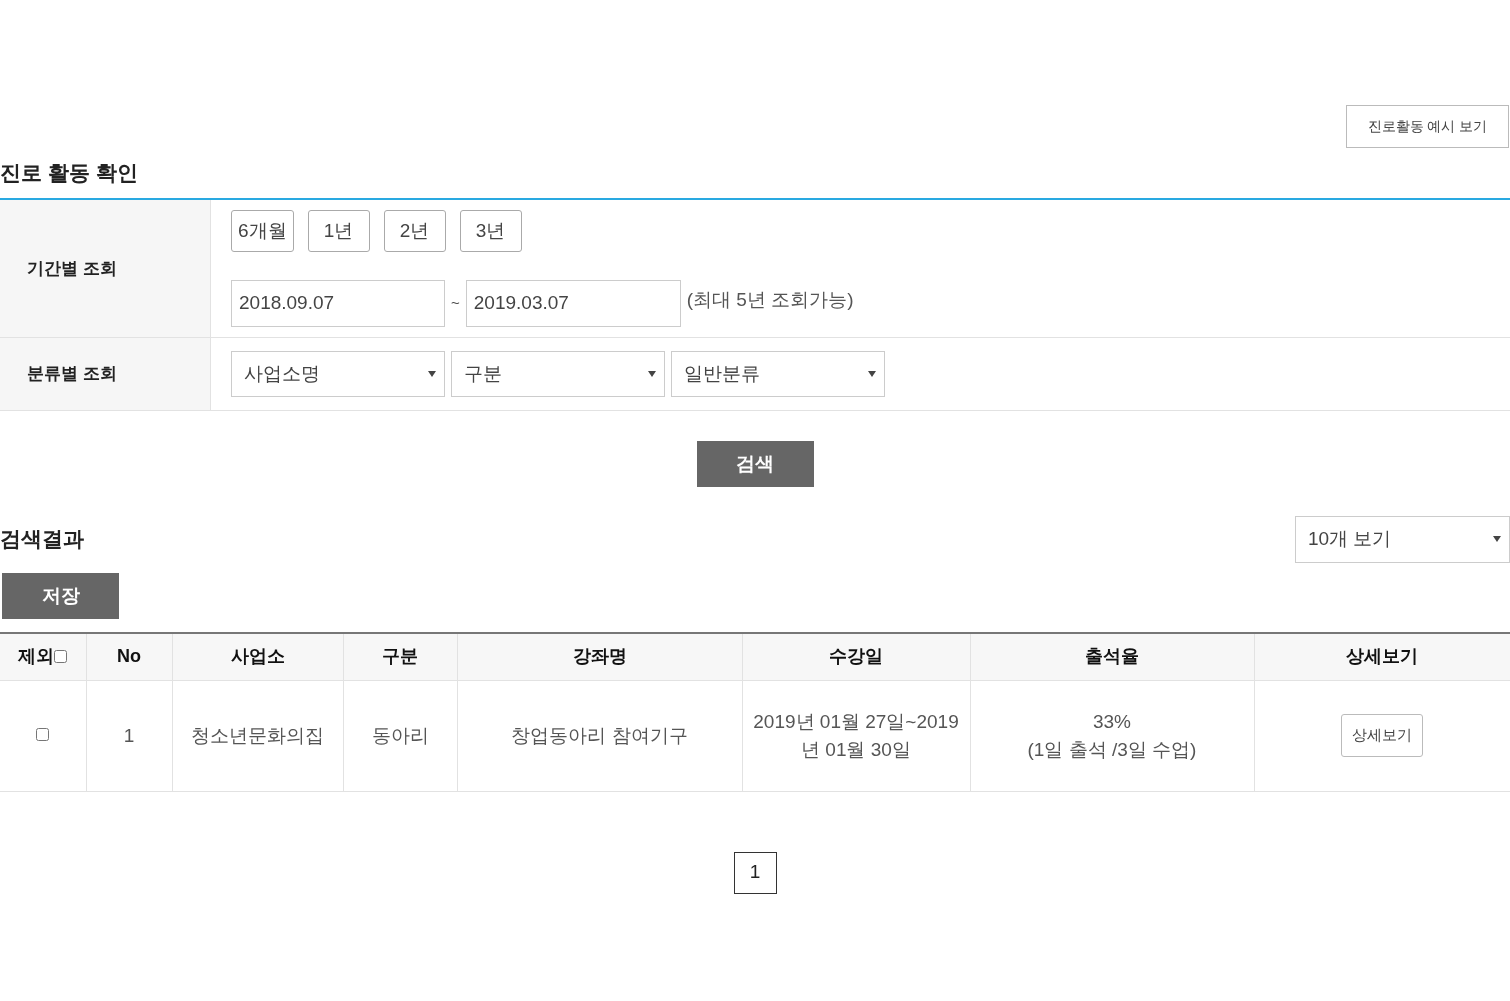 The height and width of the screenshot is (1001, 1510). I want to click on column-header: 상세보기, so click(1382, 656).